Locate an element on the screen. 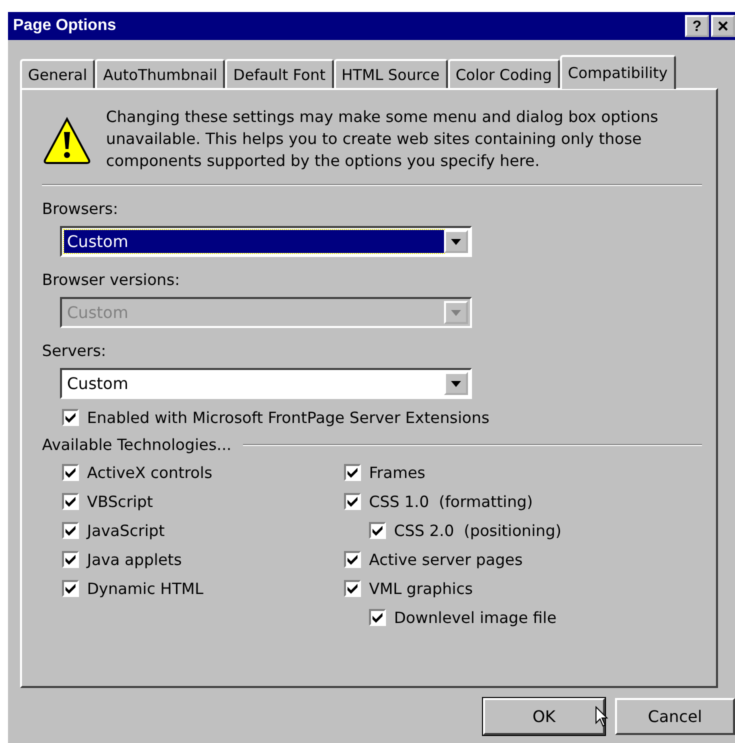 The height and width of the screenshot is (743, 735). tab: Compatibility is located at coordinates (618, 72).